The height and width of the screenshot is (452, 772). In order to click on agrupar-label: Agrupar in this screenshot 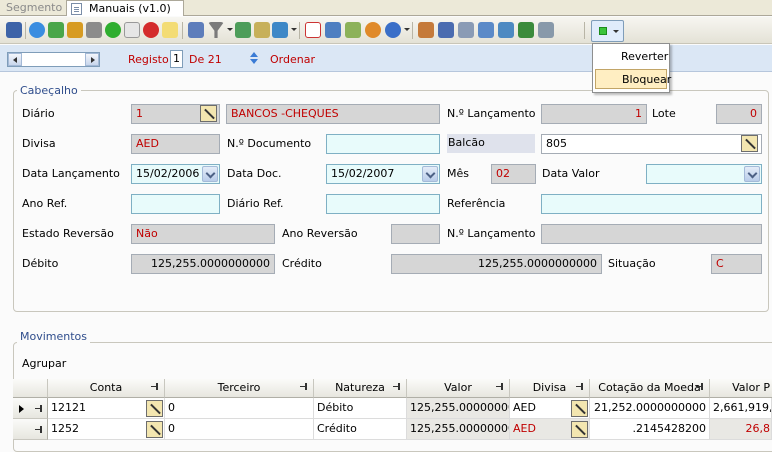, I will do `click(44, 364)`.